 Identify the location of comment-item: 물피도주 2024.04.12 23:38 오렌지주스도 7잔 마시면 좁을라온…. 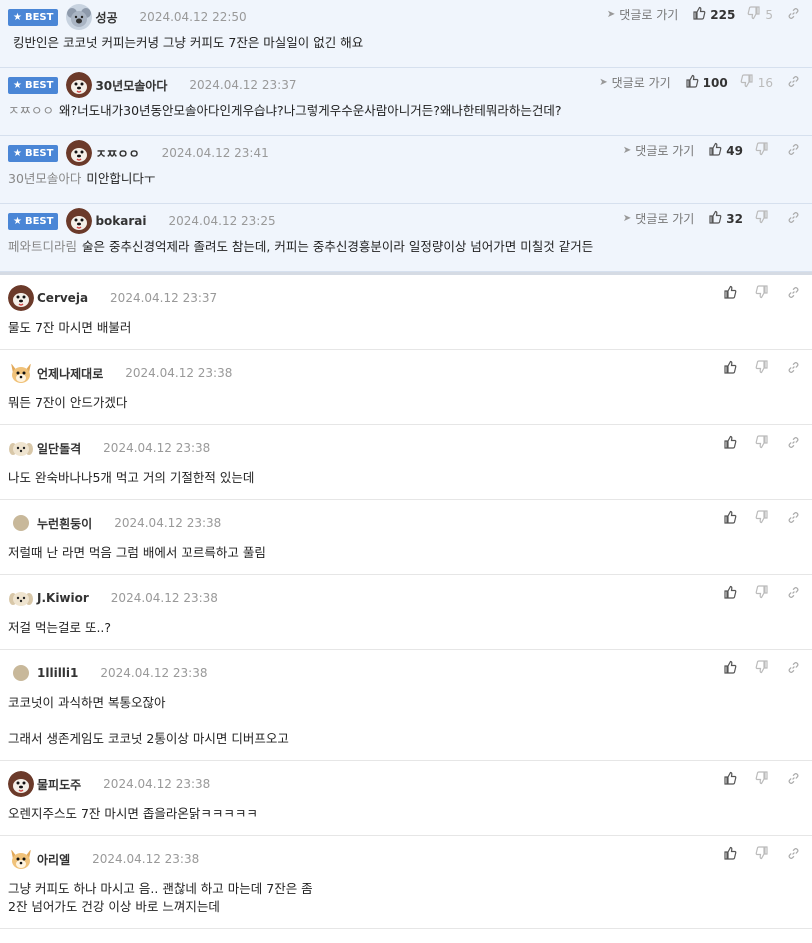
(406, 798).